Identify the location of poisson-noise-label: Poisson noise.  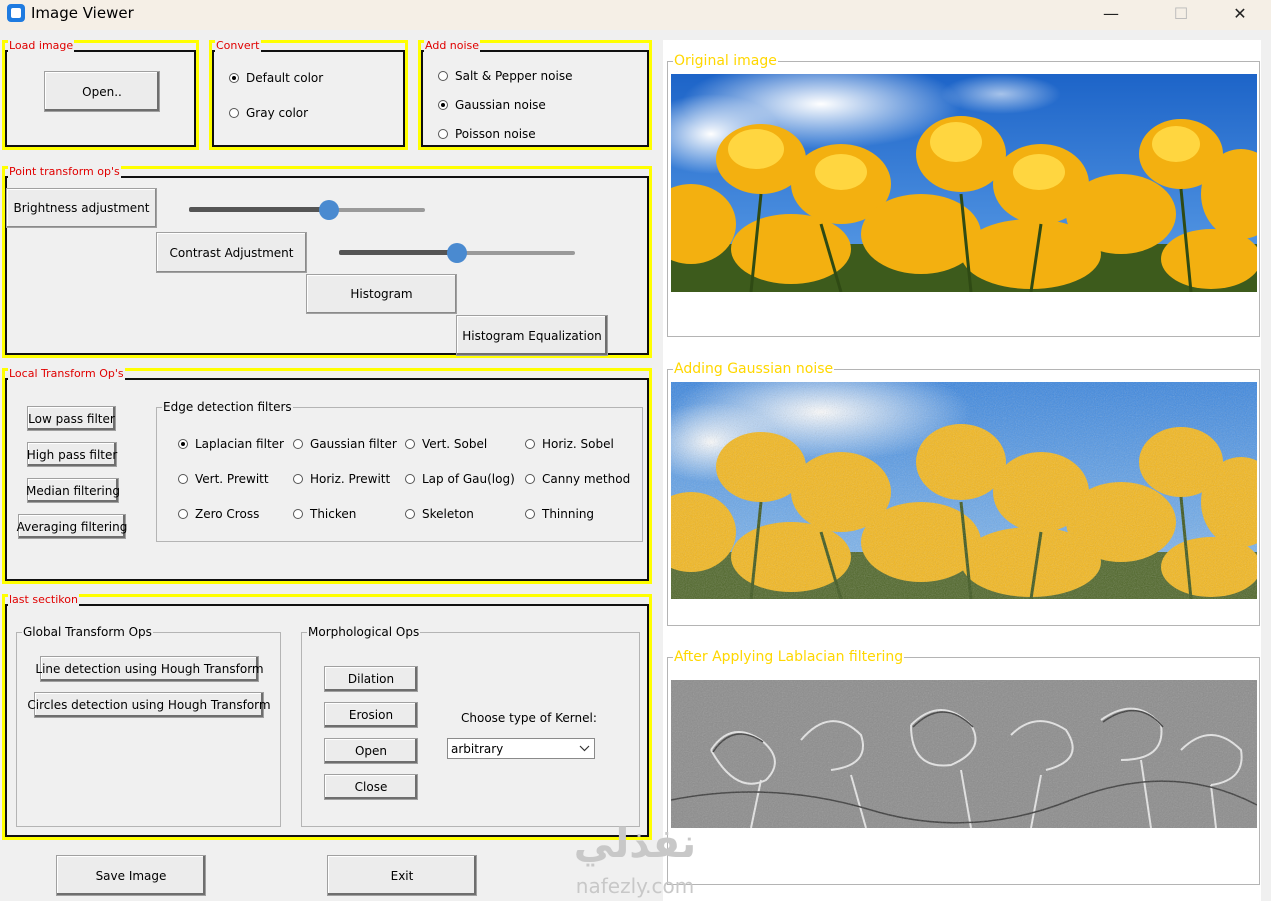
(495, 134).